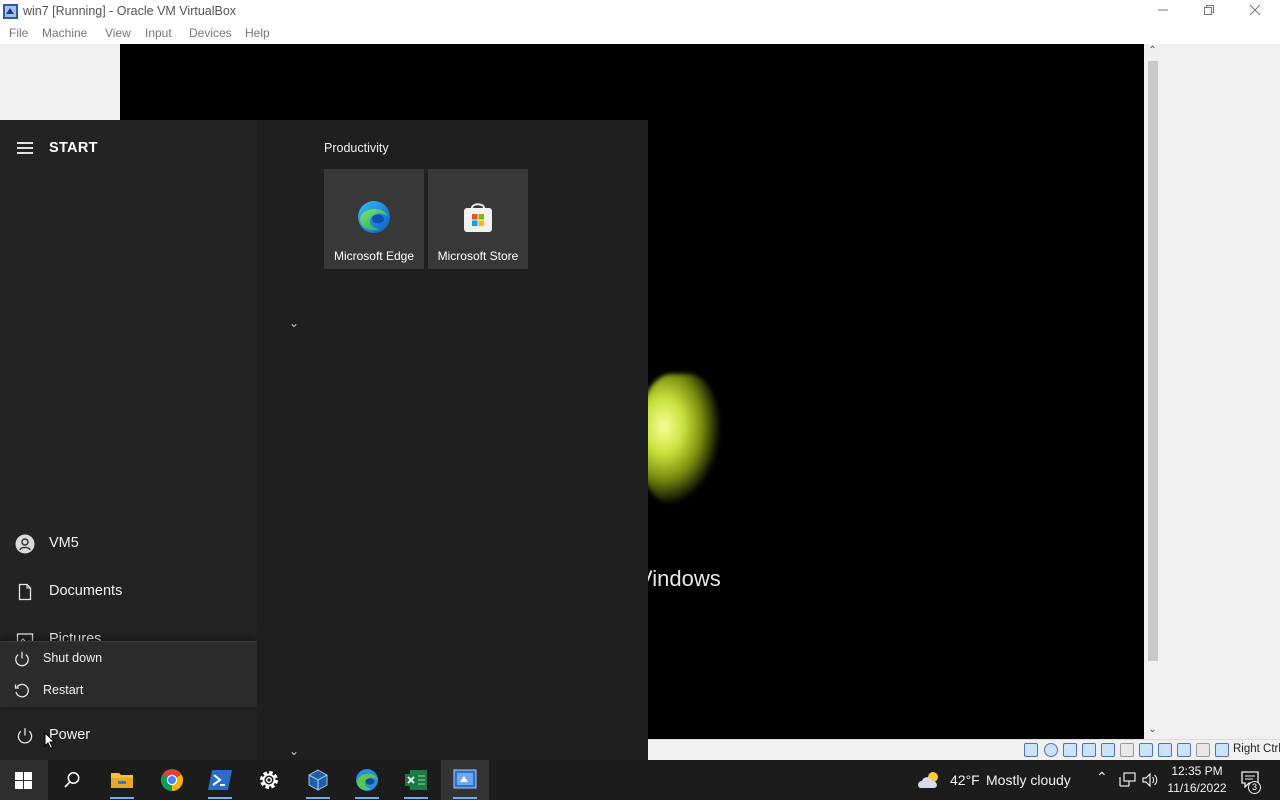 Image resolution: width=1280 pixels, height=800 pixels. What do you see at coordinates (50, 741) in the screenshot?
I see `mouse-cursor-icon` at bounding box center [50, 741].